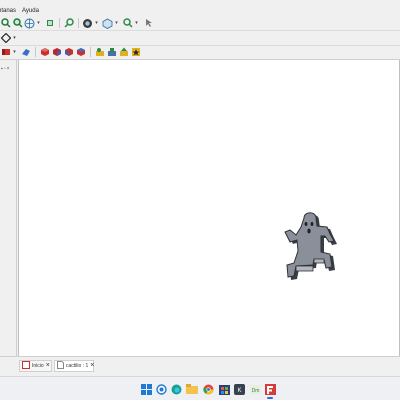  Describe the element at coordinates (5, 37) in the screenshot. I see `part-diamond-icon` at that location.